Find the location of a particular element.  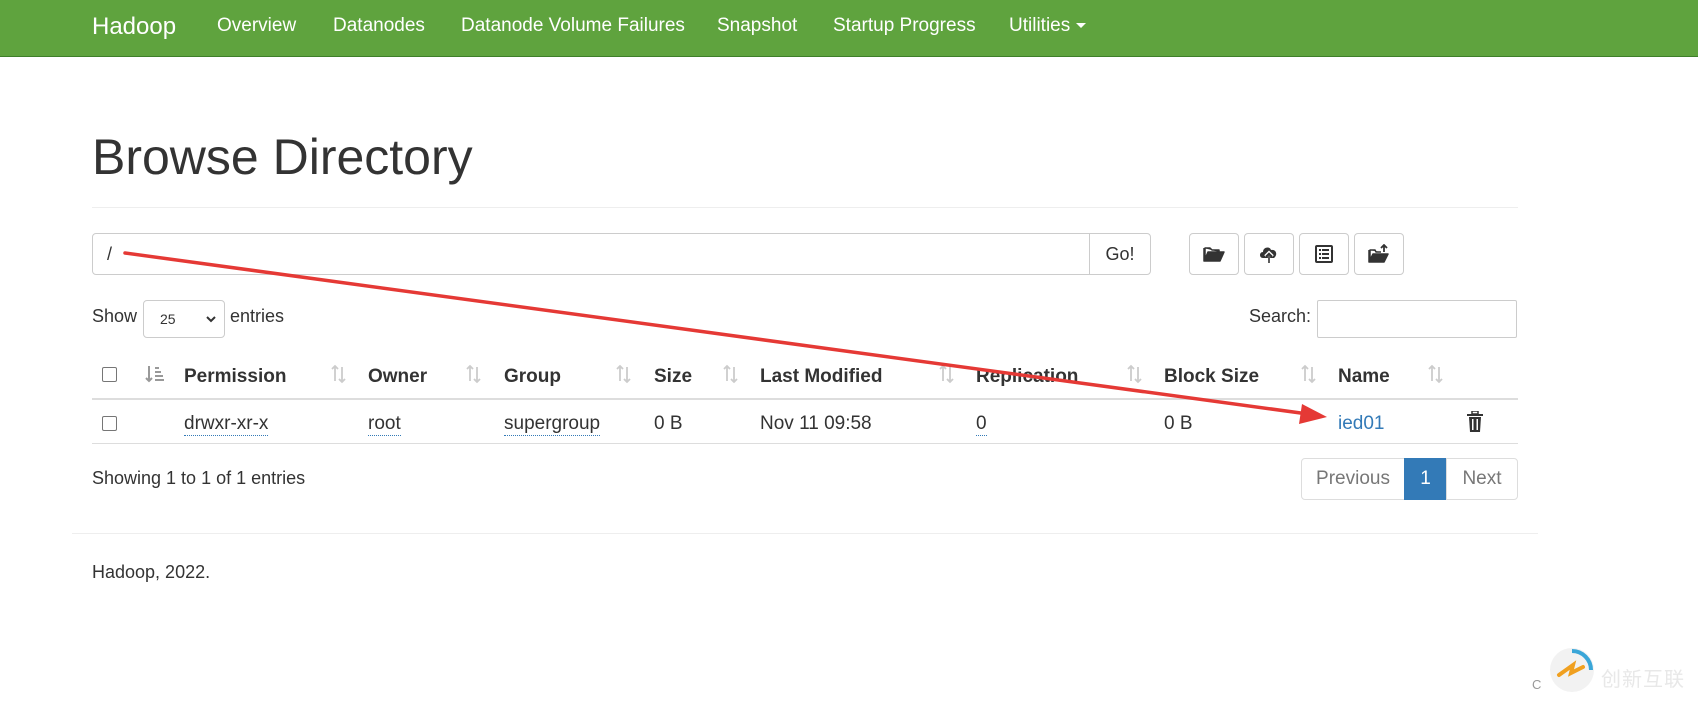

watermark-logo-icon is located at coordinates (1572, 670).